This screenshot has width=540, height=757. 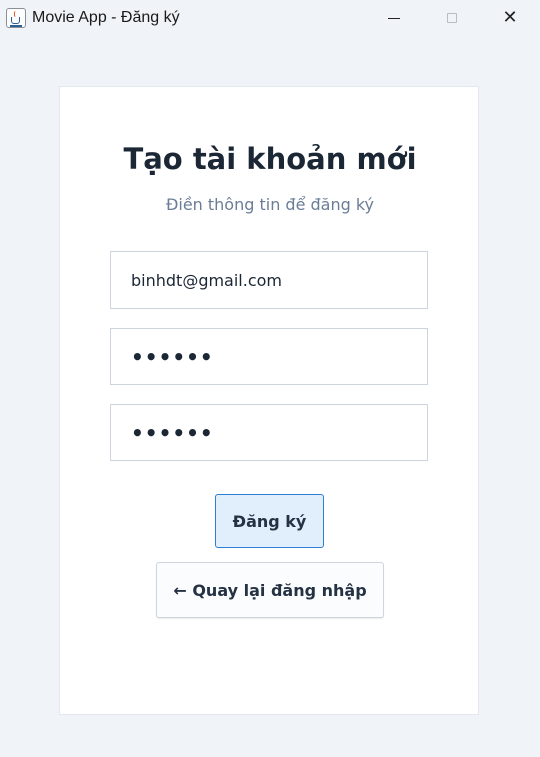 What do you see at coordinates (269, 521) in the screenshot?
I see `register-button: Đăng ký` at bounding box center [269, 521].